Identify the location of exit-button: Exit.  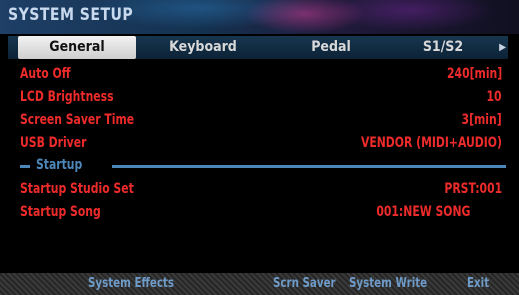
(478, 283).